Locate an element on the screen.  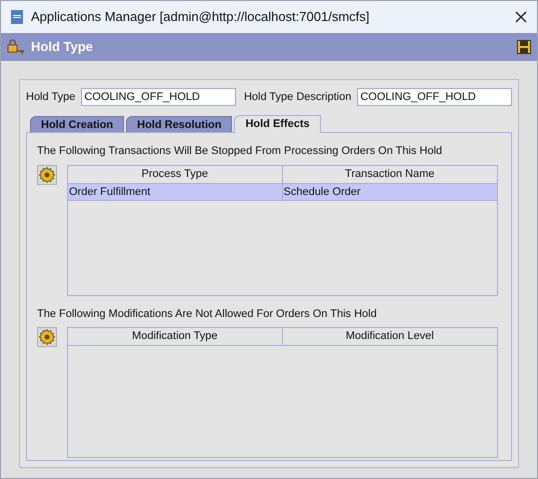
field-label: Hold Type Description is located at coordinates (298, 97).